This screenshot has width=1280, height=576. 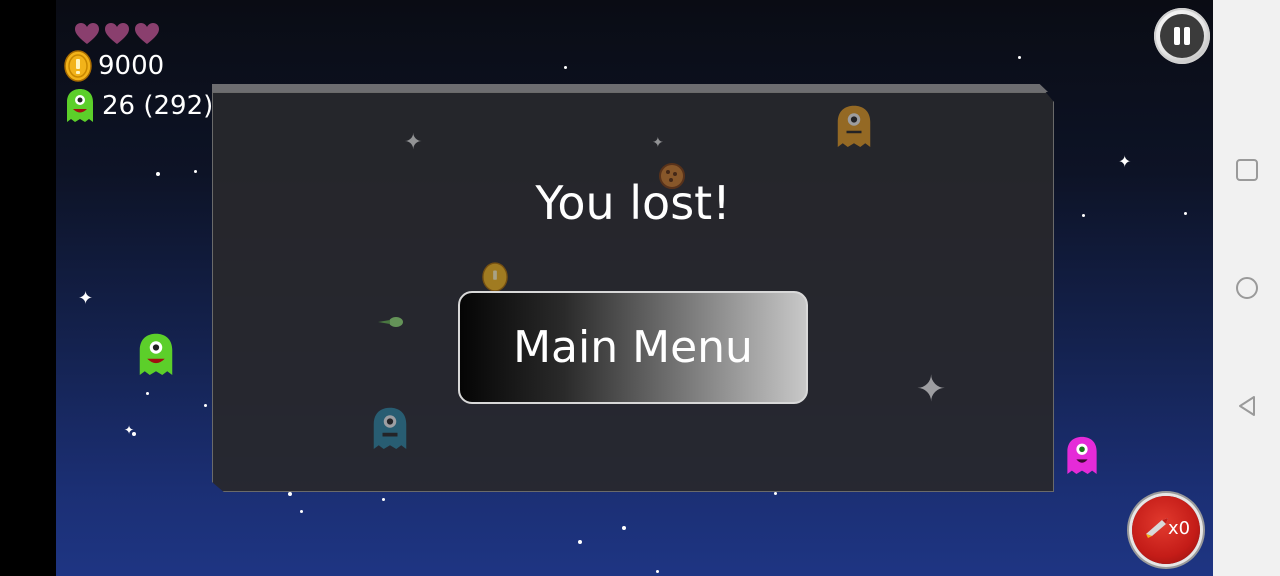 I want to click on pause-icon, so click(x=1182, y=36).